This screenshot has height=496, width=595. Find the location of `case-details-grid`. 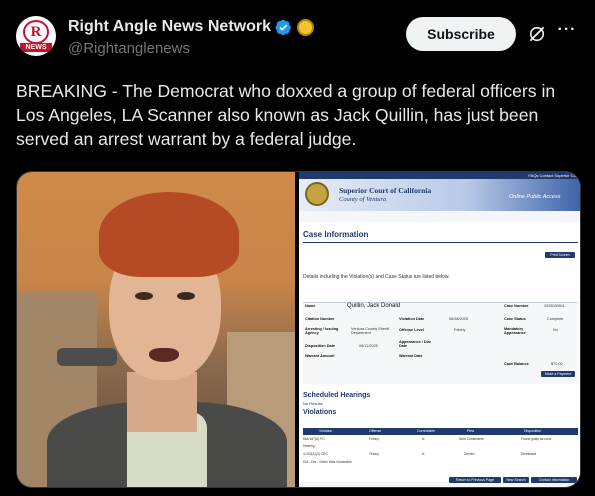

case-details-grid is located at coordinates (440, 343).